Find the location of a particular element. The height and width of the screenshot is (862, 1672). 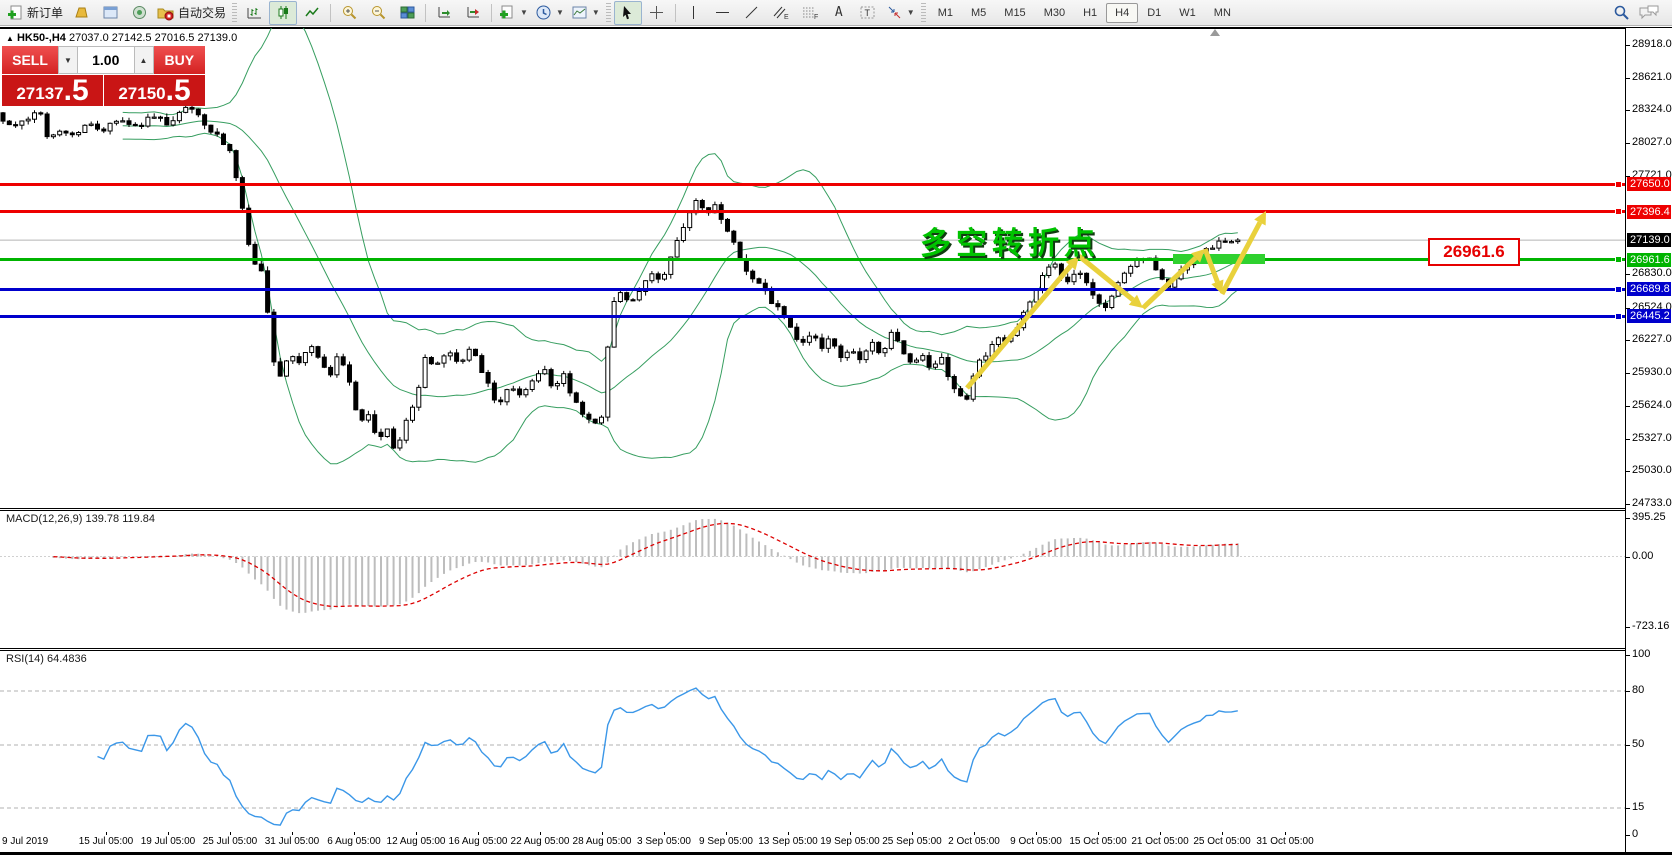

timeframe-d1: D1 is located at coordinates (1154, 13).